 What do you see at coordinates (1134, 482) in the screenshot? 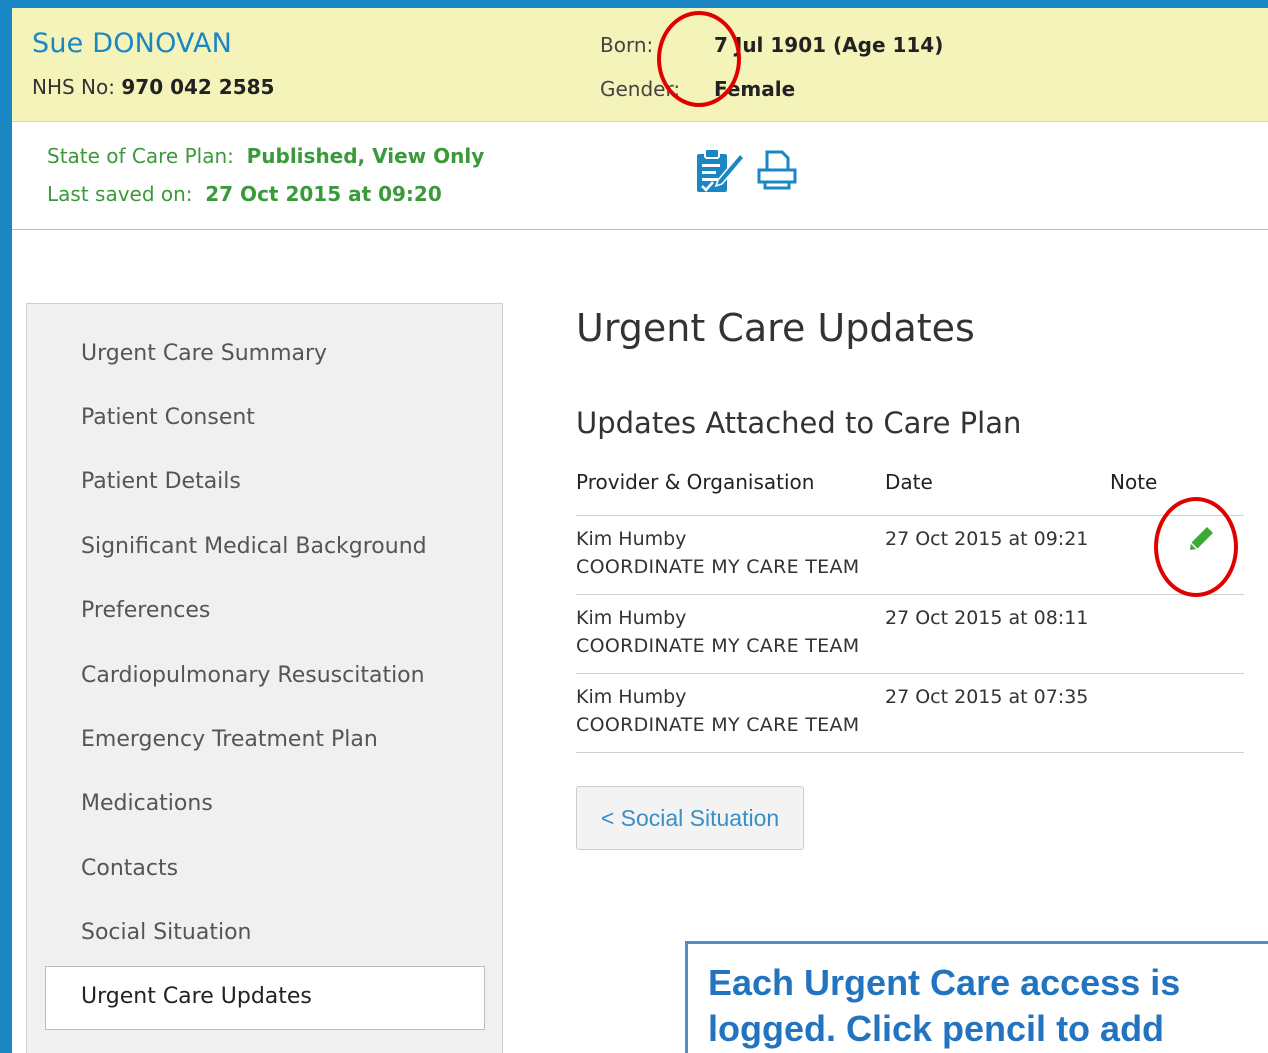
I see `column-header-note: Note` at bounding box center [1134, 482].